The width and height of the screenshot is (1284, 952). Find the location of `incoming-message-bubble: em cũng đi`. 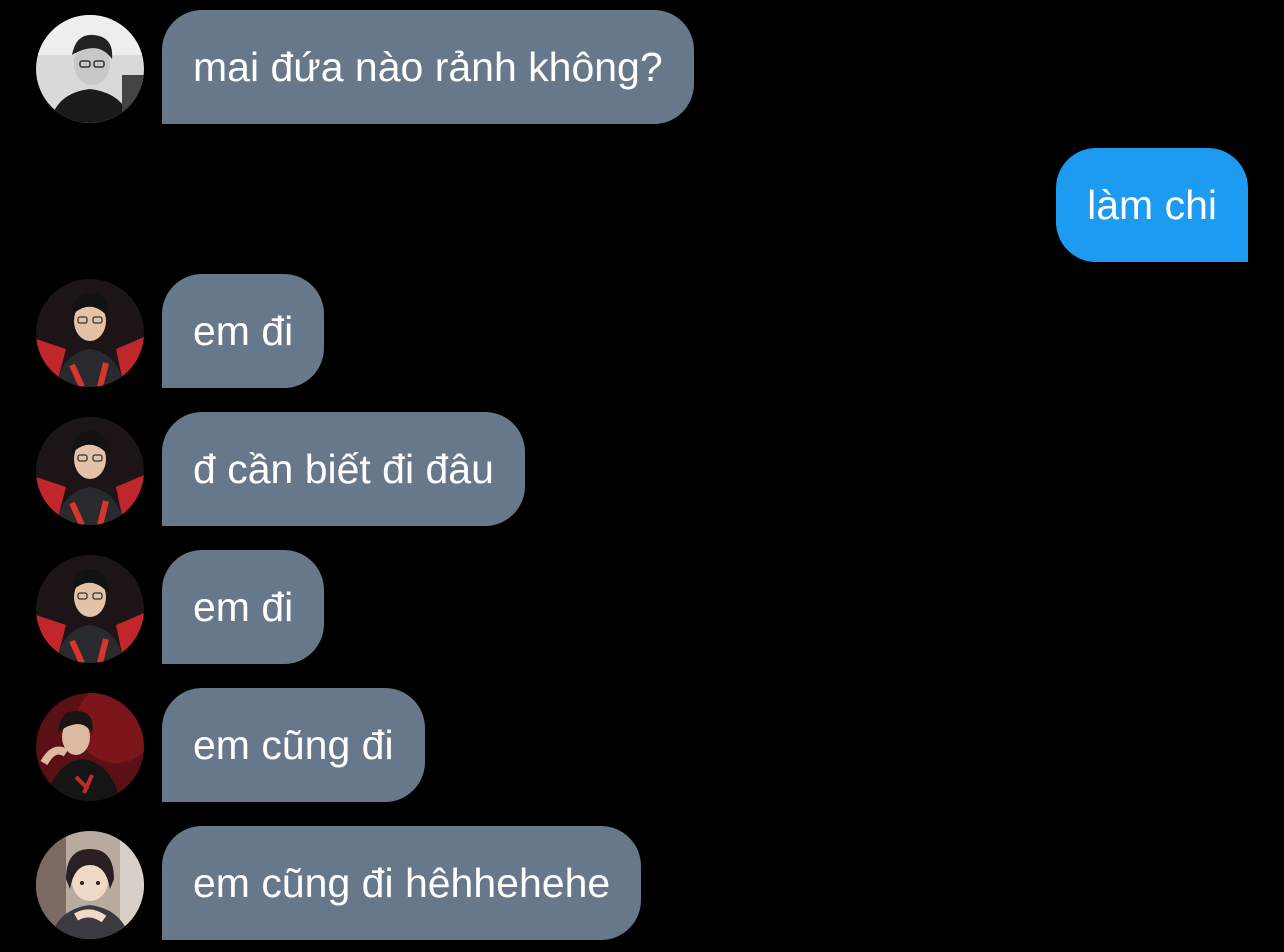

incoming-message-bubble: em cũng đi is located at coordinates (293, 745).